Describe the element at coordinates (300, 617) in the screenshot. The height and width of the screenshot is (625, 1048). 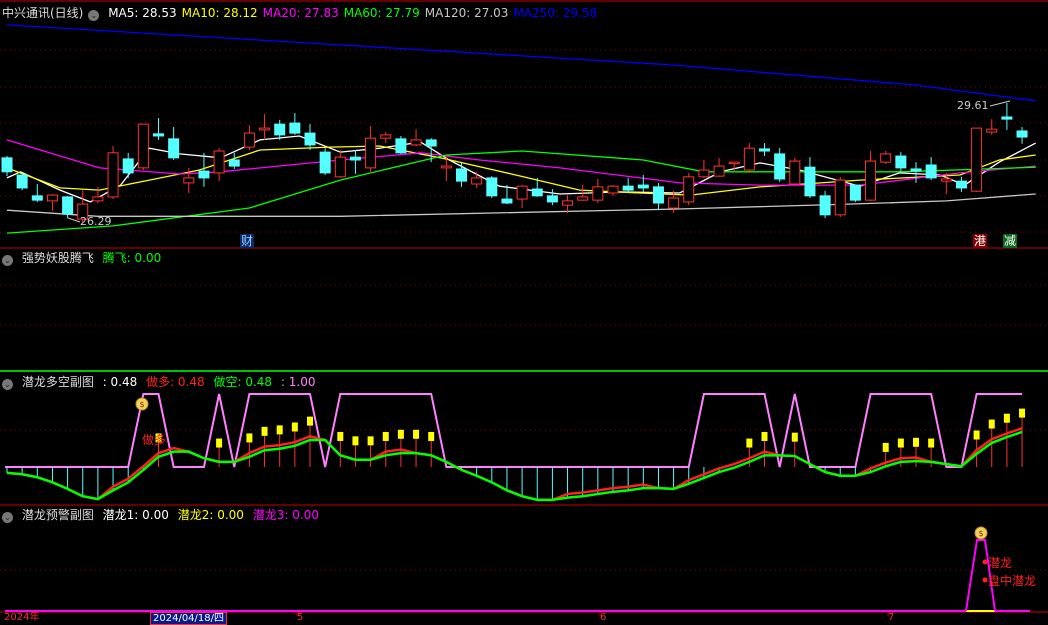
I see `axis-month: 5` at that location.